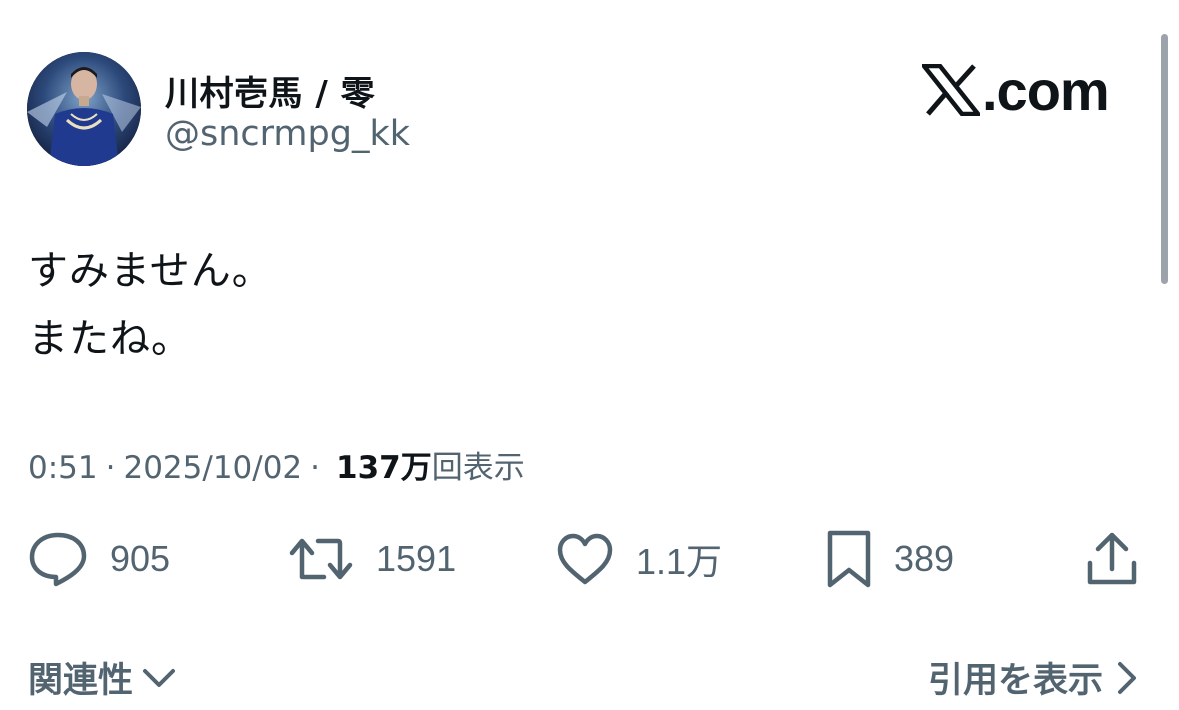 Image resolution: width=1179 pixels, height=710 pixels. What do you see at coordinates (924, 558) in the screenshot?
I see `bookmark-count: 389` at bounding box center [924, 558].